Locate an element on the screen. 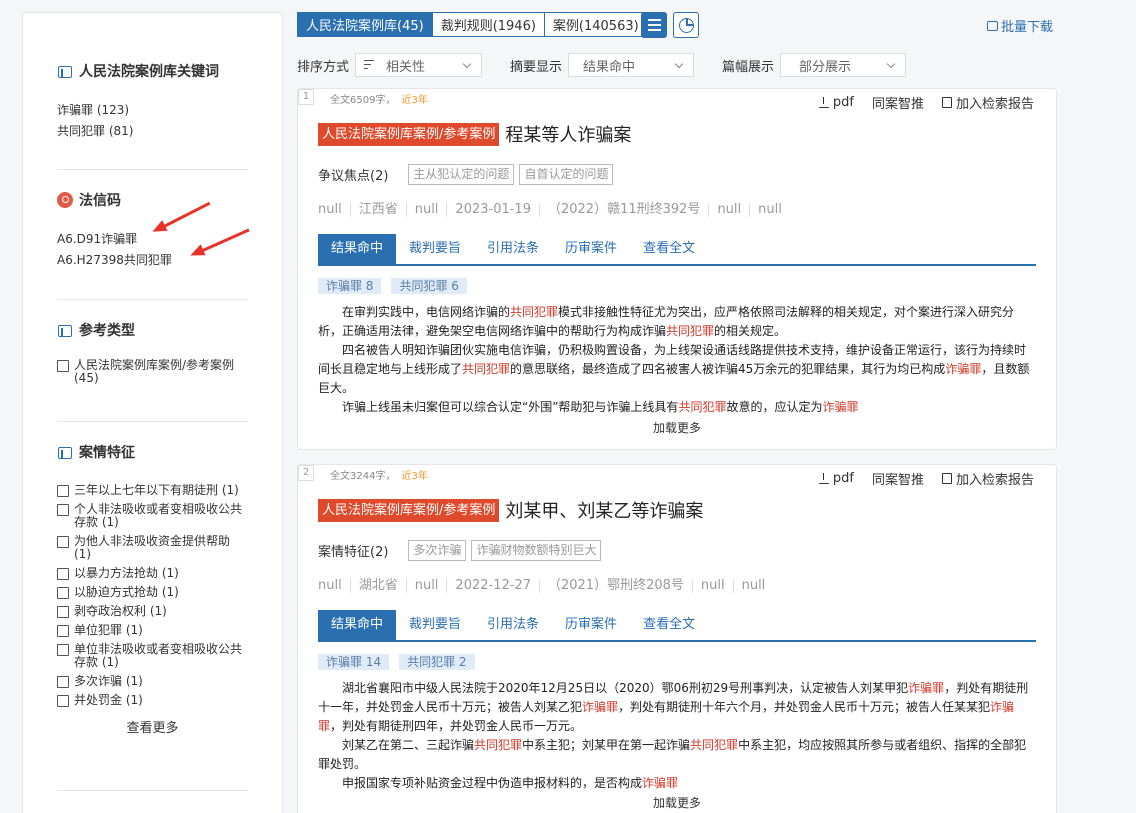 This screenshot has width=1136, height=813. result-number: 2 is located at coordinates (306, 473).